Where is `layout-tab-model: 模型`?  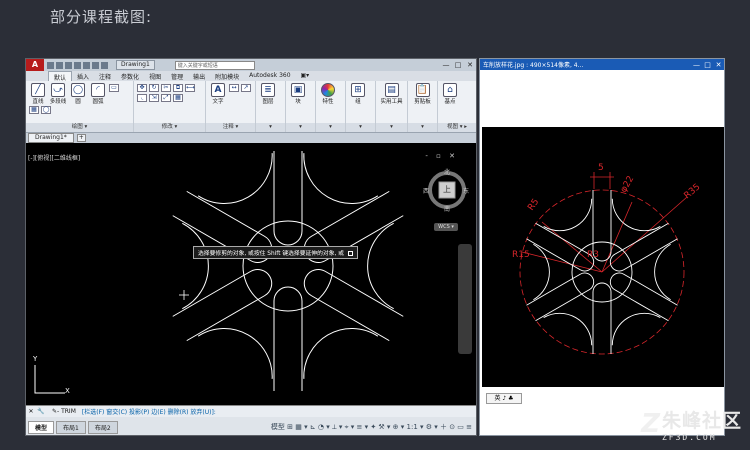 layout-tab-model: 模型 is located at coordinates (41, 427).